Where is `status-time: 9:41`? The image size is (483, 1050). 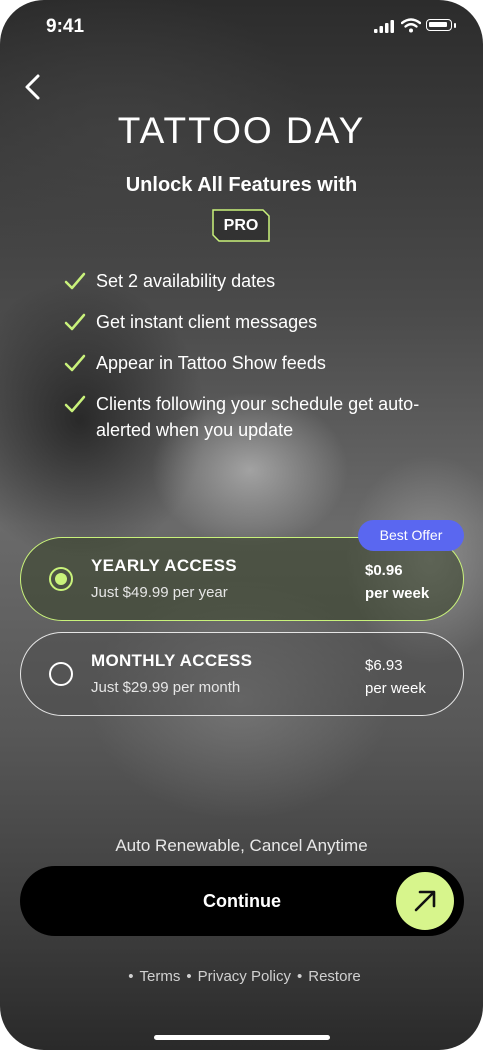 status-time: 9:41 is located at coordinates (65, 26).